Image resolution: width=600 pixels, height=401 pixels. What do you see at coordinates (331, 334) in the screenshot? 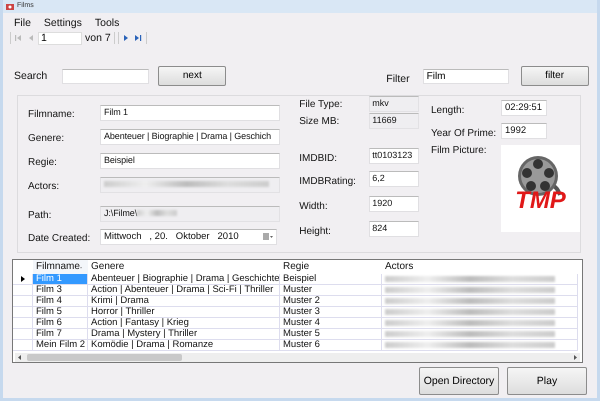
I see `table-cell: Muster 5` at bounding box center [331, 334].